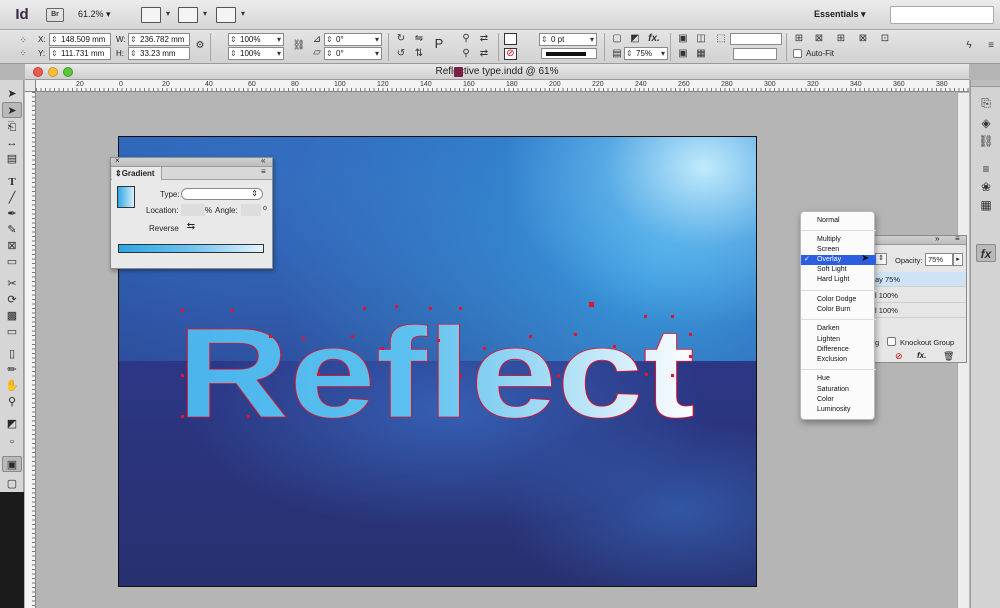  What do you see at coordinates (863, 39) in the screenshot?
I see `distribute-icon: ⊠` at bounding box center [863, 39].